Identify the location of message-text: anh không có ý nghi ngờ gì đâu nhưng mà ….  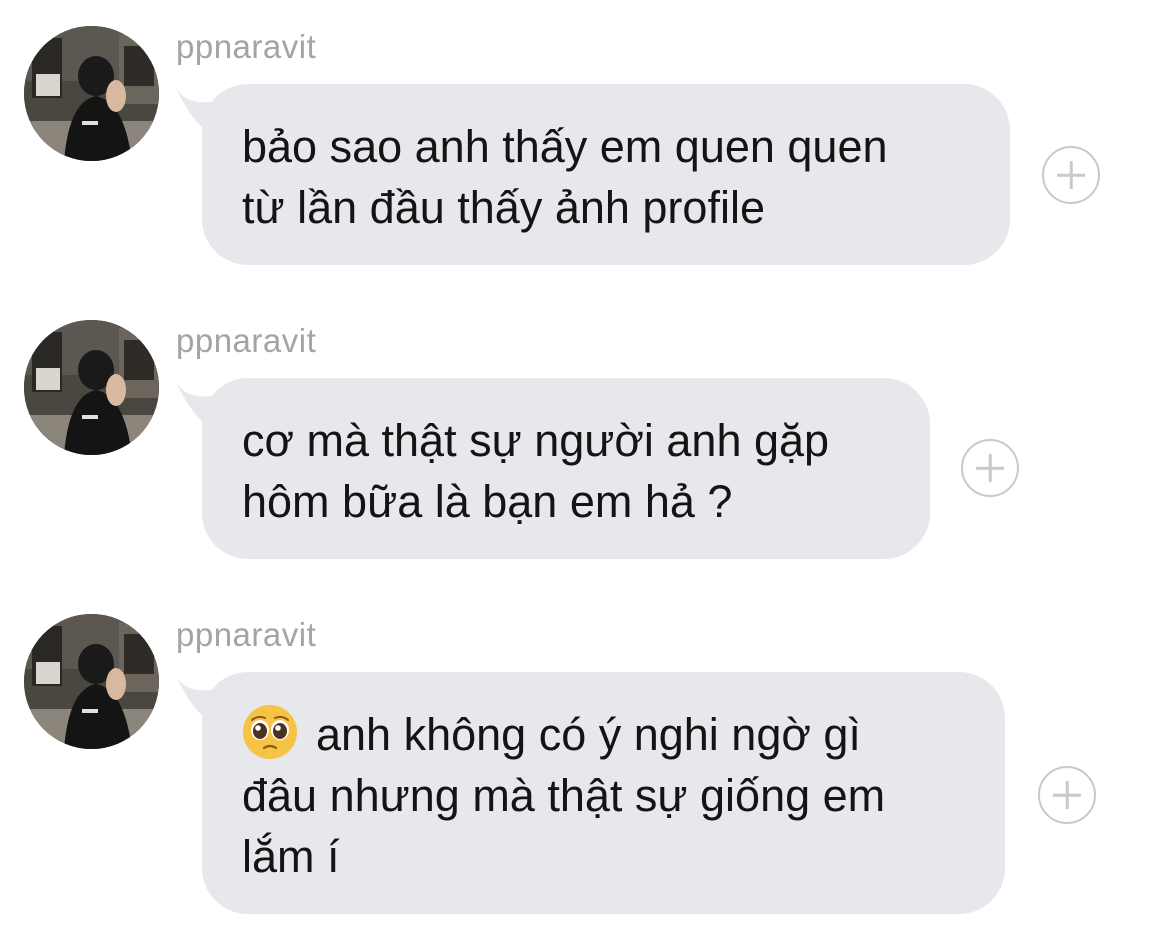
(564, 795).